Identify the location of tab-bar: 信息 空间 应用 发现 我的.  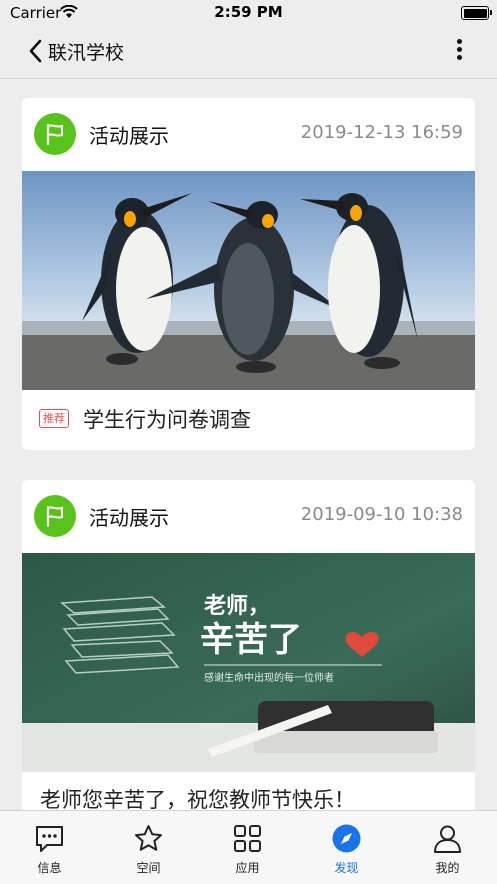
(248, 847).